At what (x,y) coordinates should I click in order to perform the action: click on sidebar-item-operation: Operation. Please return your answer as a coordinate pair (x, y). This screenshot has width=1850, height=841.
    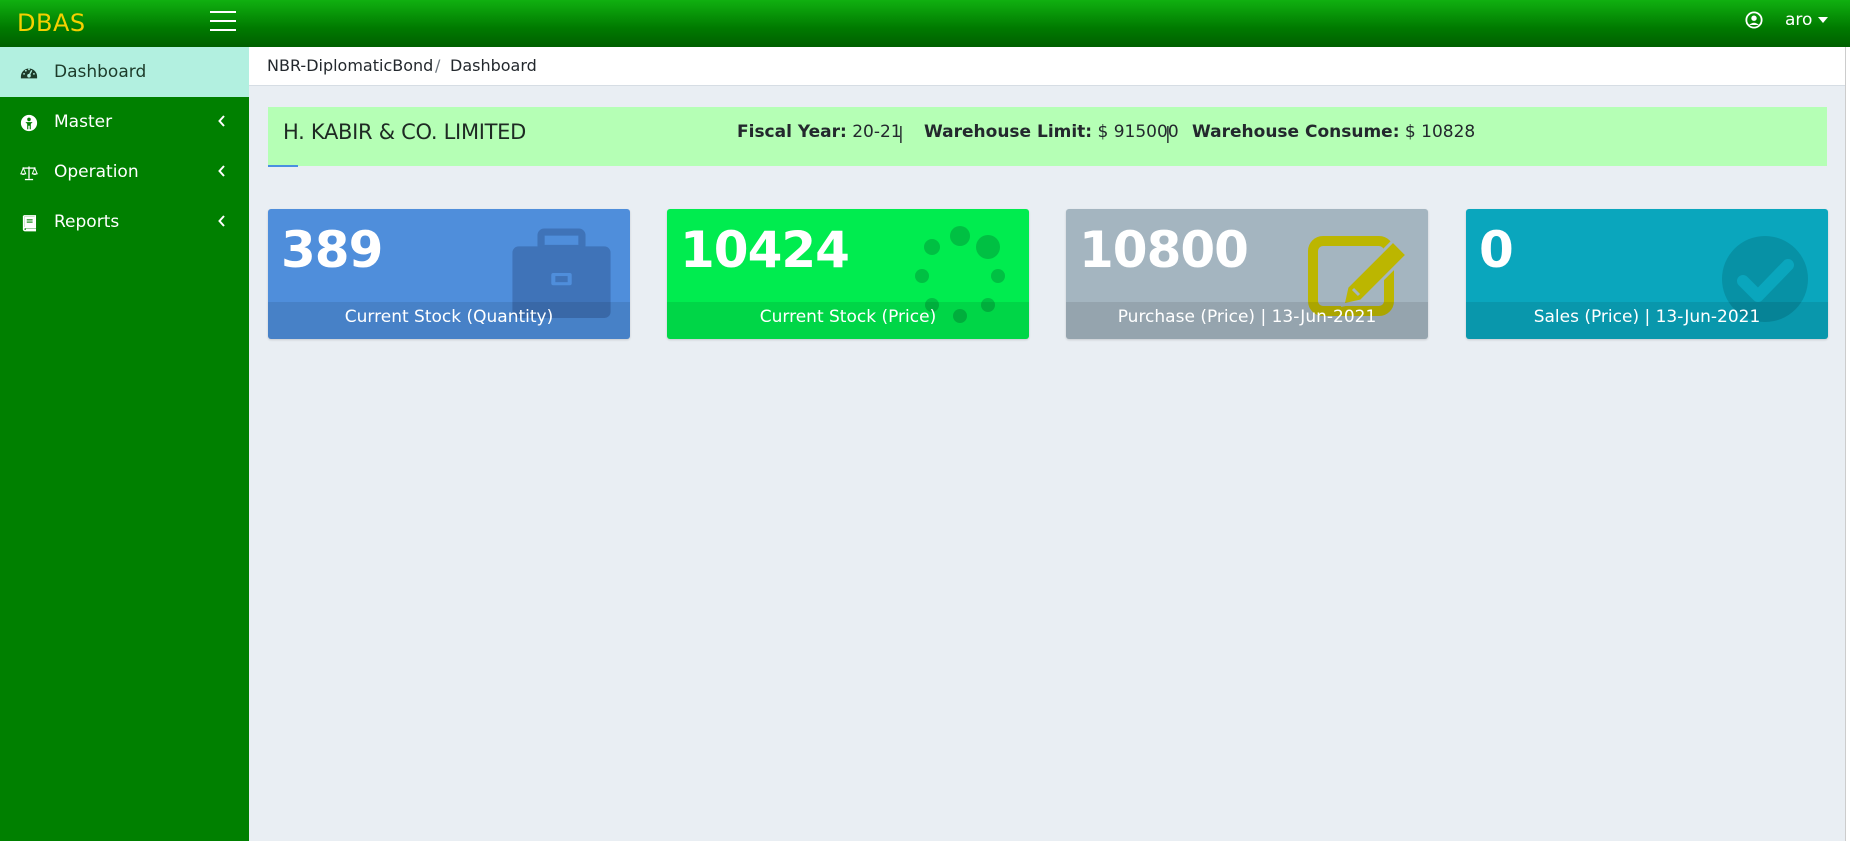
    Looking at the image, I should click on (124, 172).